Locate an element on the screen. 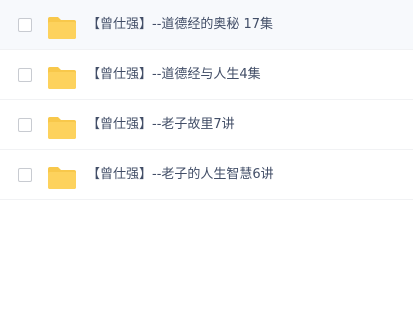  file-name: 【曾仕强】--老子的人生智慧6讲 is located at coordinates (180, 175).